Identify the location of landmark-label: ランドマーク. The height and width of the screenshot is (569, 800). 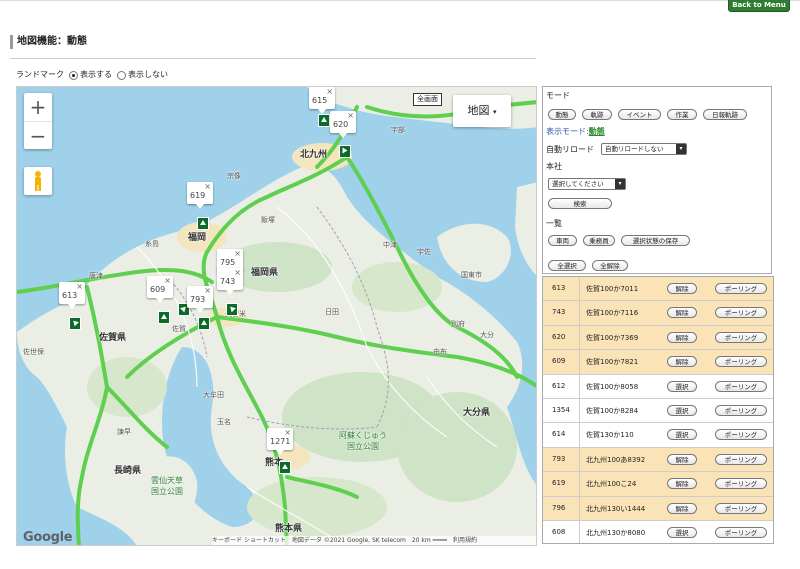
(40, 74).